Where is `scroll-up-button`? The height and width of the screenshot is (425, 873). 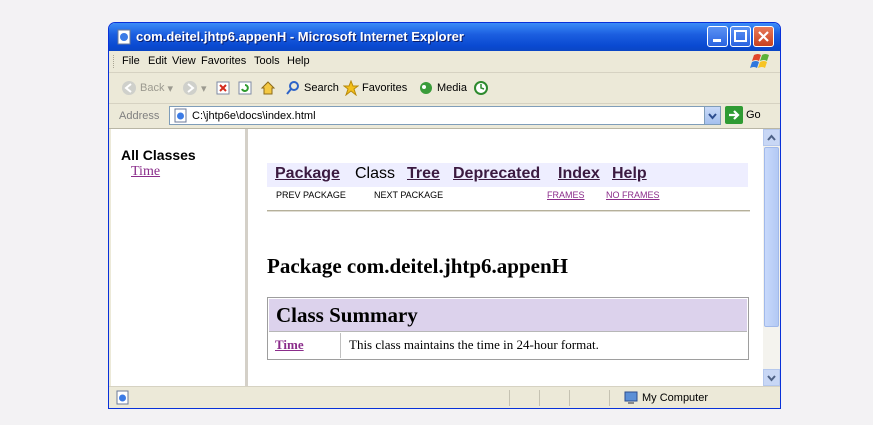
scroll-up-button is located at coordinates (771, 137).